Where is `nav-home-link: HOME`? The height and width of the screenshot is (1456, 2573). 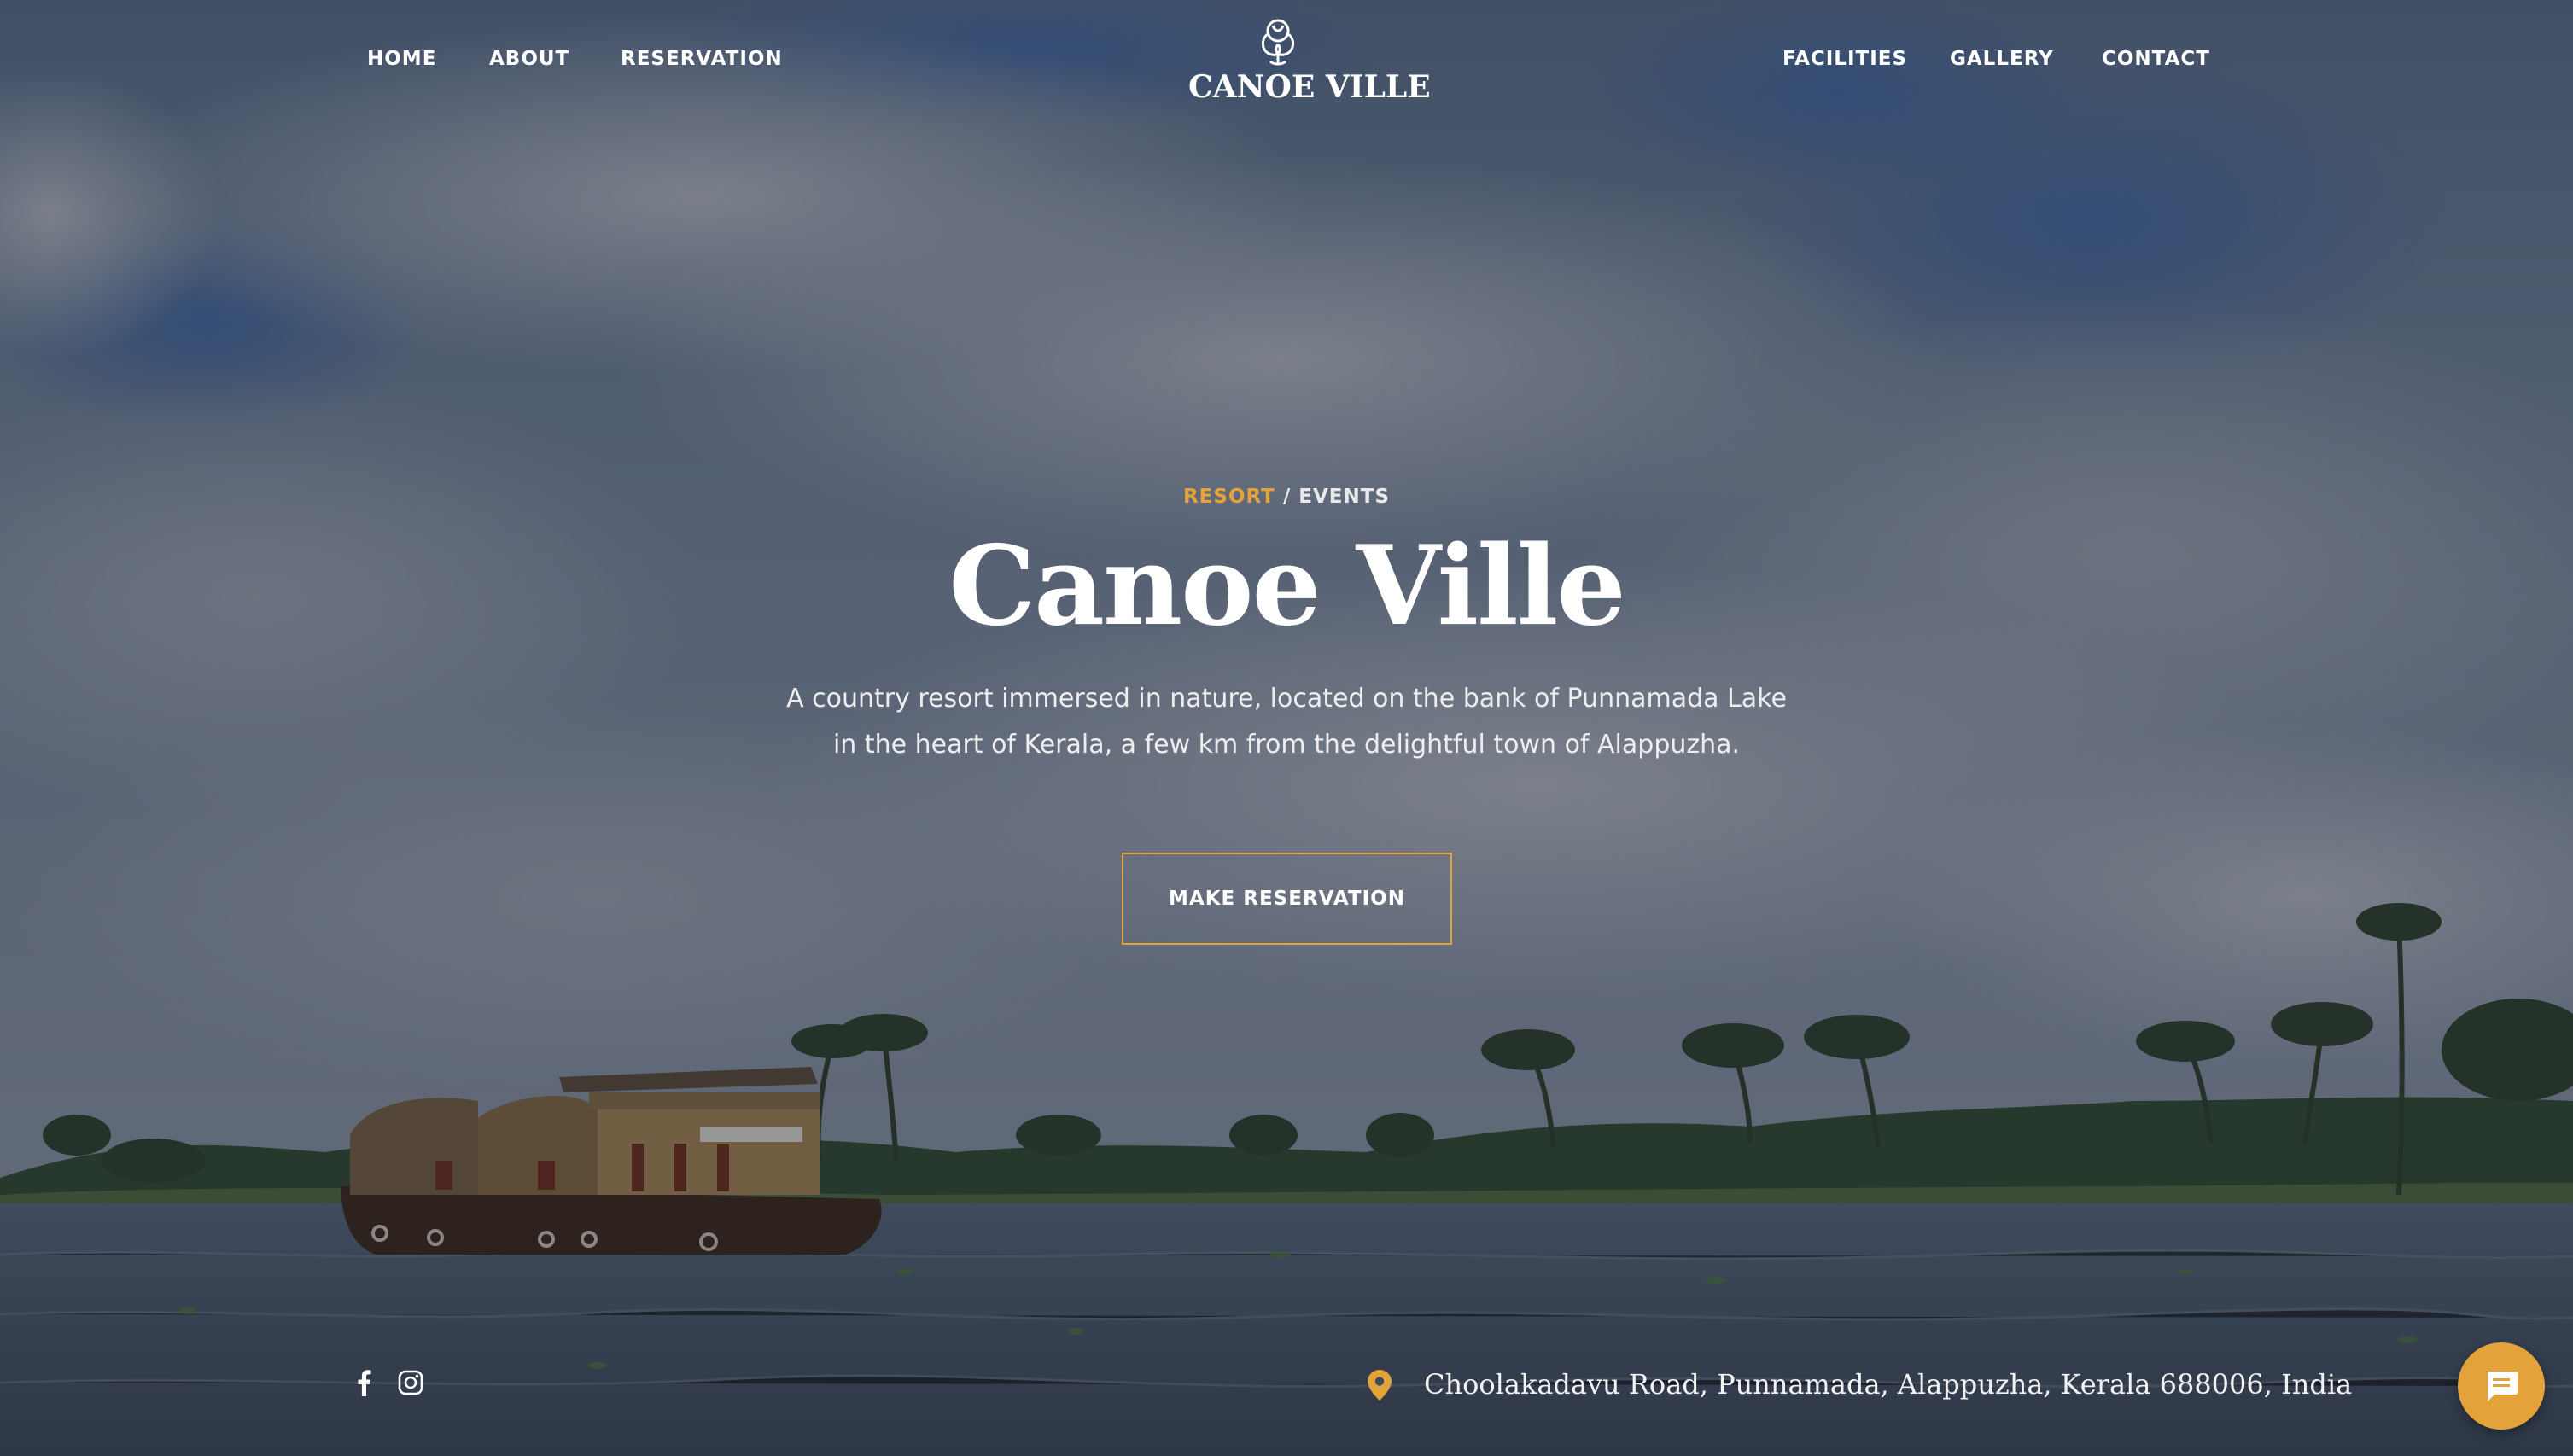
nav-home-link: HOME is located at coordinates (401, 59).